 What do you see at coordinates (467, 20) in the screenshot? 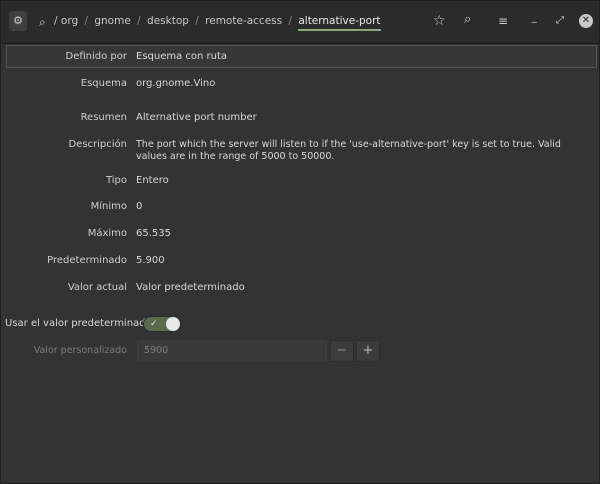
I see `search-icon: ⌕` at bounding box center [467, 20].